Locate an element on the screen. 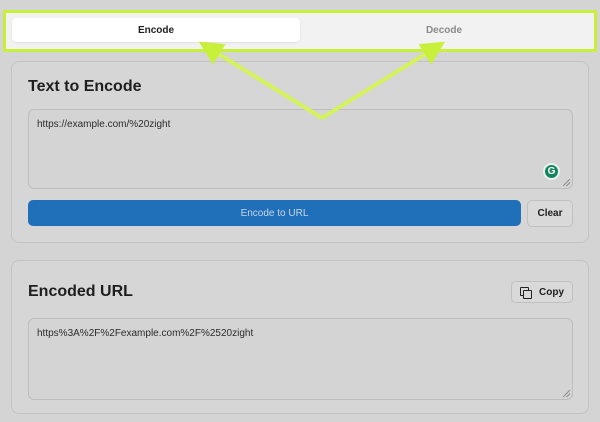 The width and height of the screenshot is (600, 422). mode-tabs: Encode Decode is located at coordinates (300, 31).